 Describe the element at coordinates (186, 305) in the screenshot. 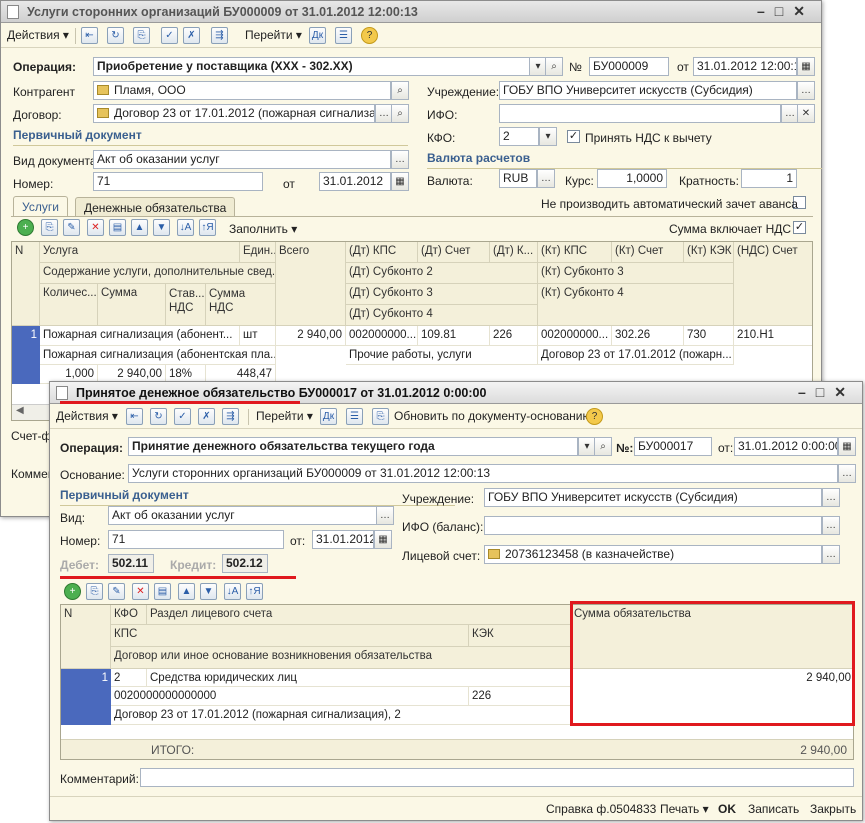

I see `col-vat-rate: Став... НДС` at that location.